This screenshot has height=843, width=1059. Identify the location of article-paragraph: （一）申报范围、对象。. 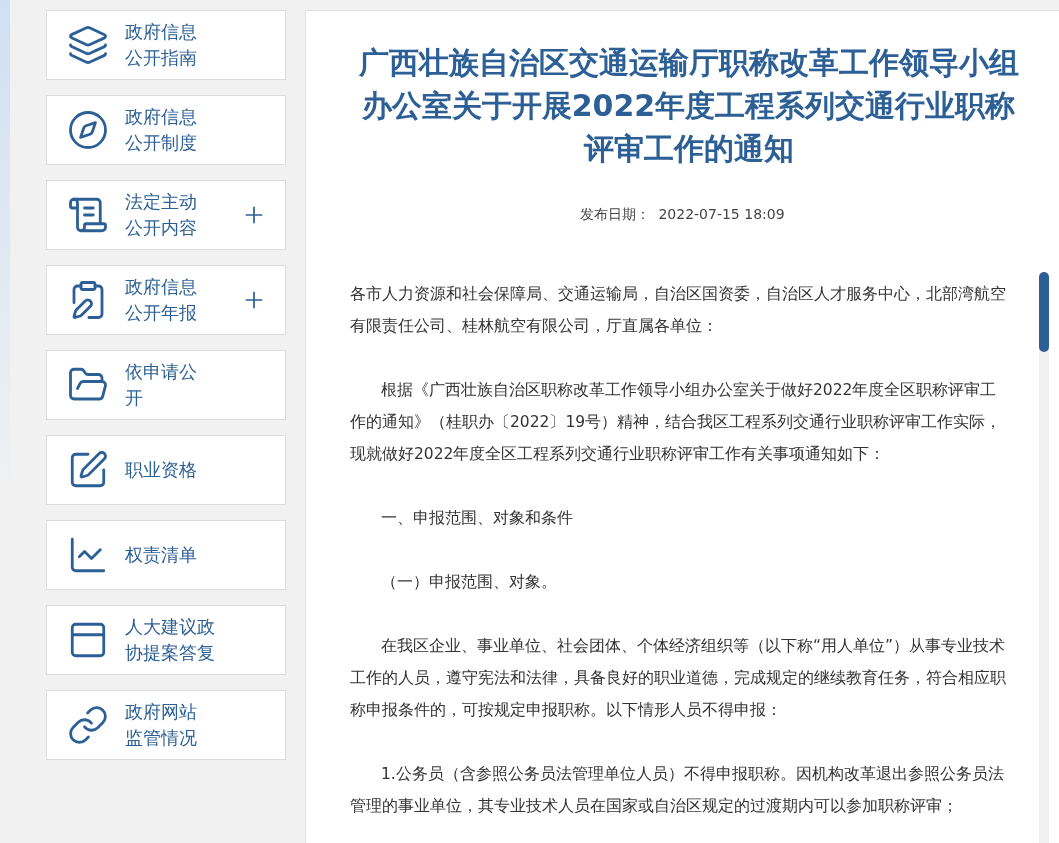
(469, 582).